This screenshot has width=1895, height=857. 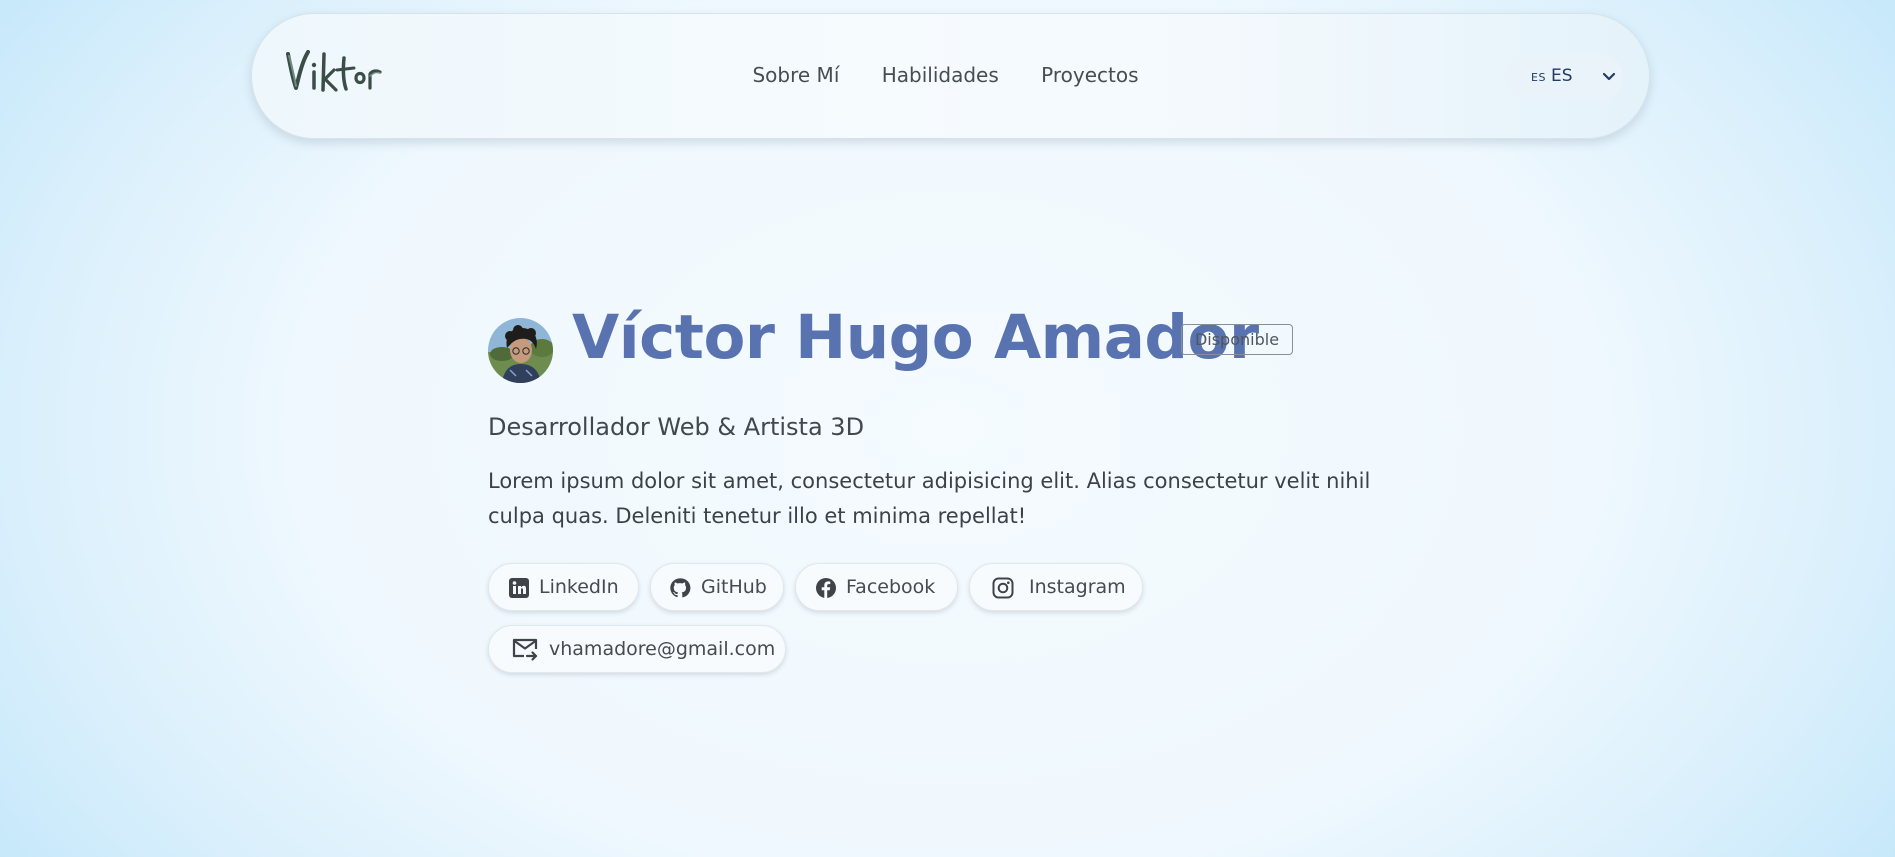 What do you see at coordinates (1077, 587) in the screenshot?
I see `instagram-label: Instagram` at bounding box center [1077, 587].